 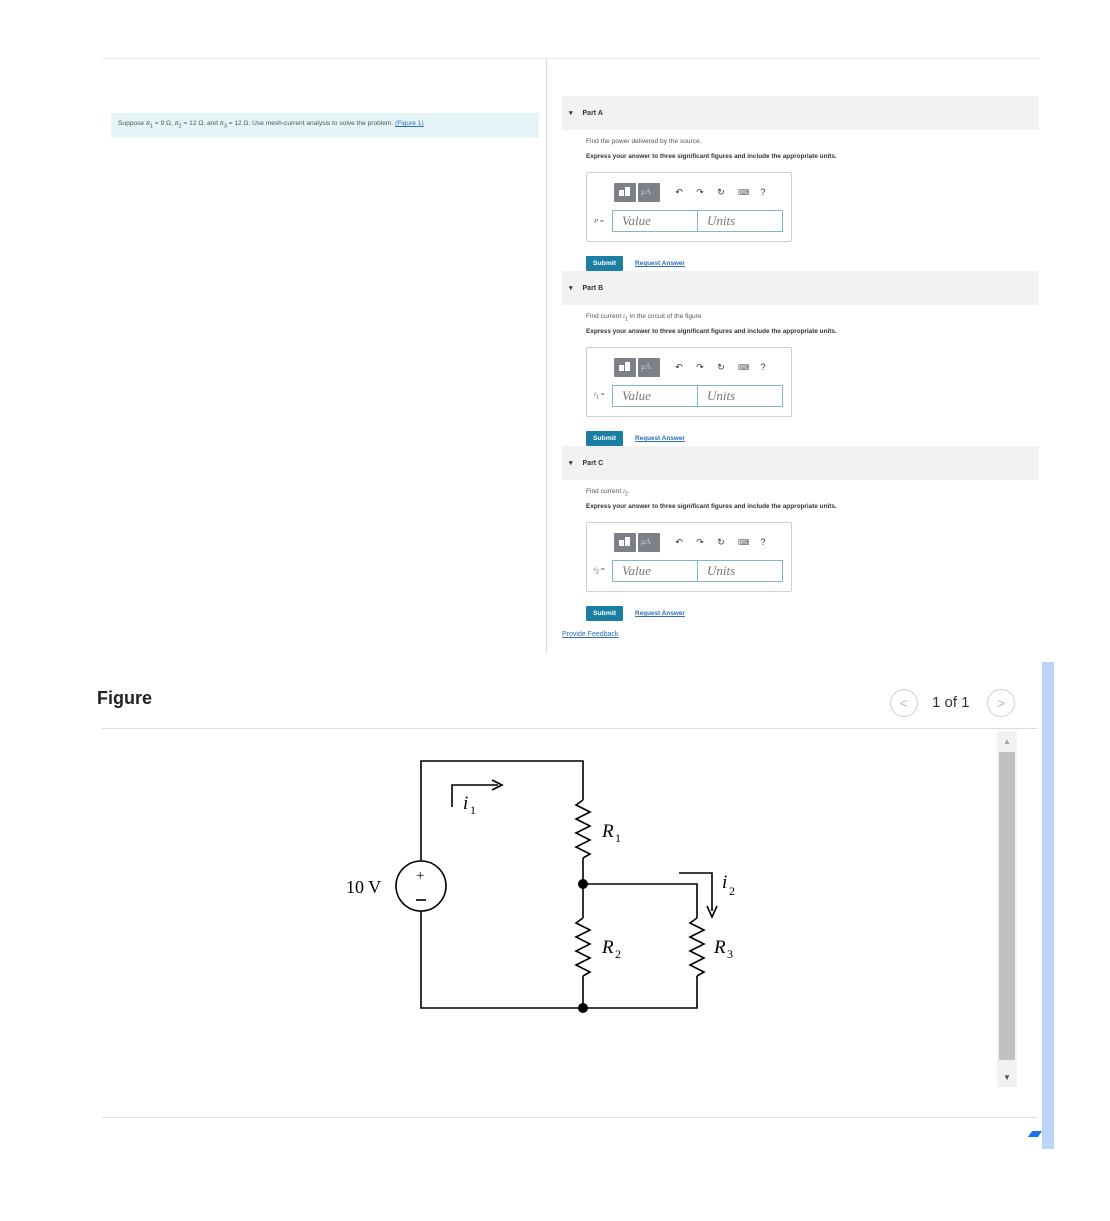 What do you see at coordinates (409, 123) in the screenshot?
I see `figure-link: (Figure 1)` at bounding box center [409, 123].